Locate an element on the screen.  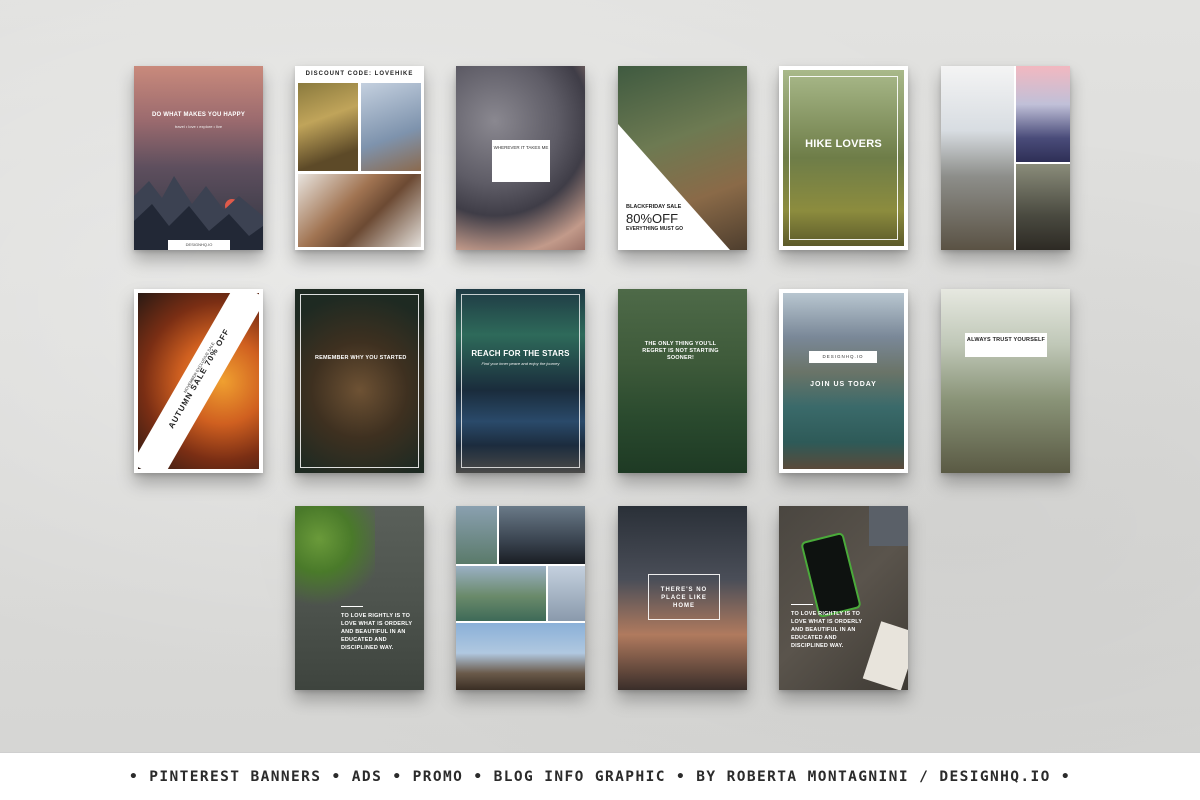
phone-graphic is located at coordinates (831, 575).